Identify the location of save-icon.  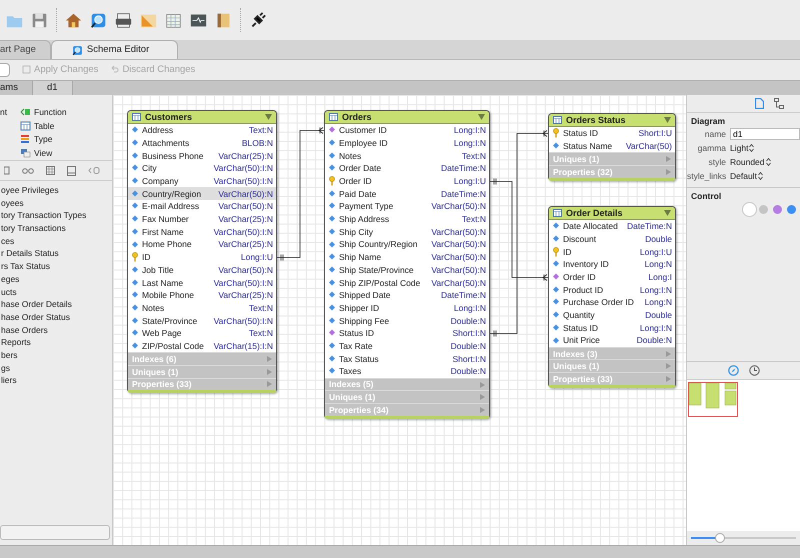
(39, 20).